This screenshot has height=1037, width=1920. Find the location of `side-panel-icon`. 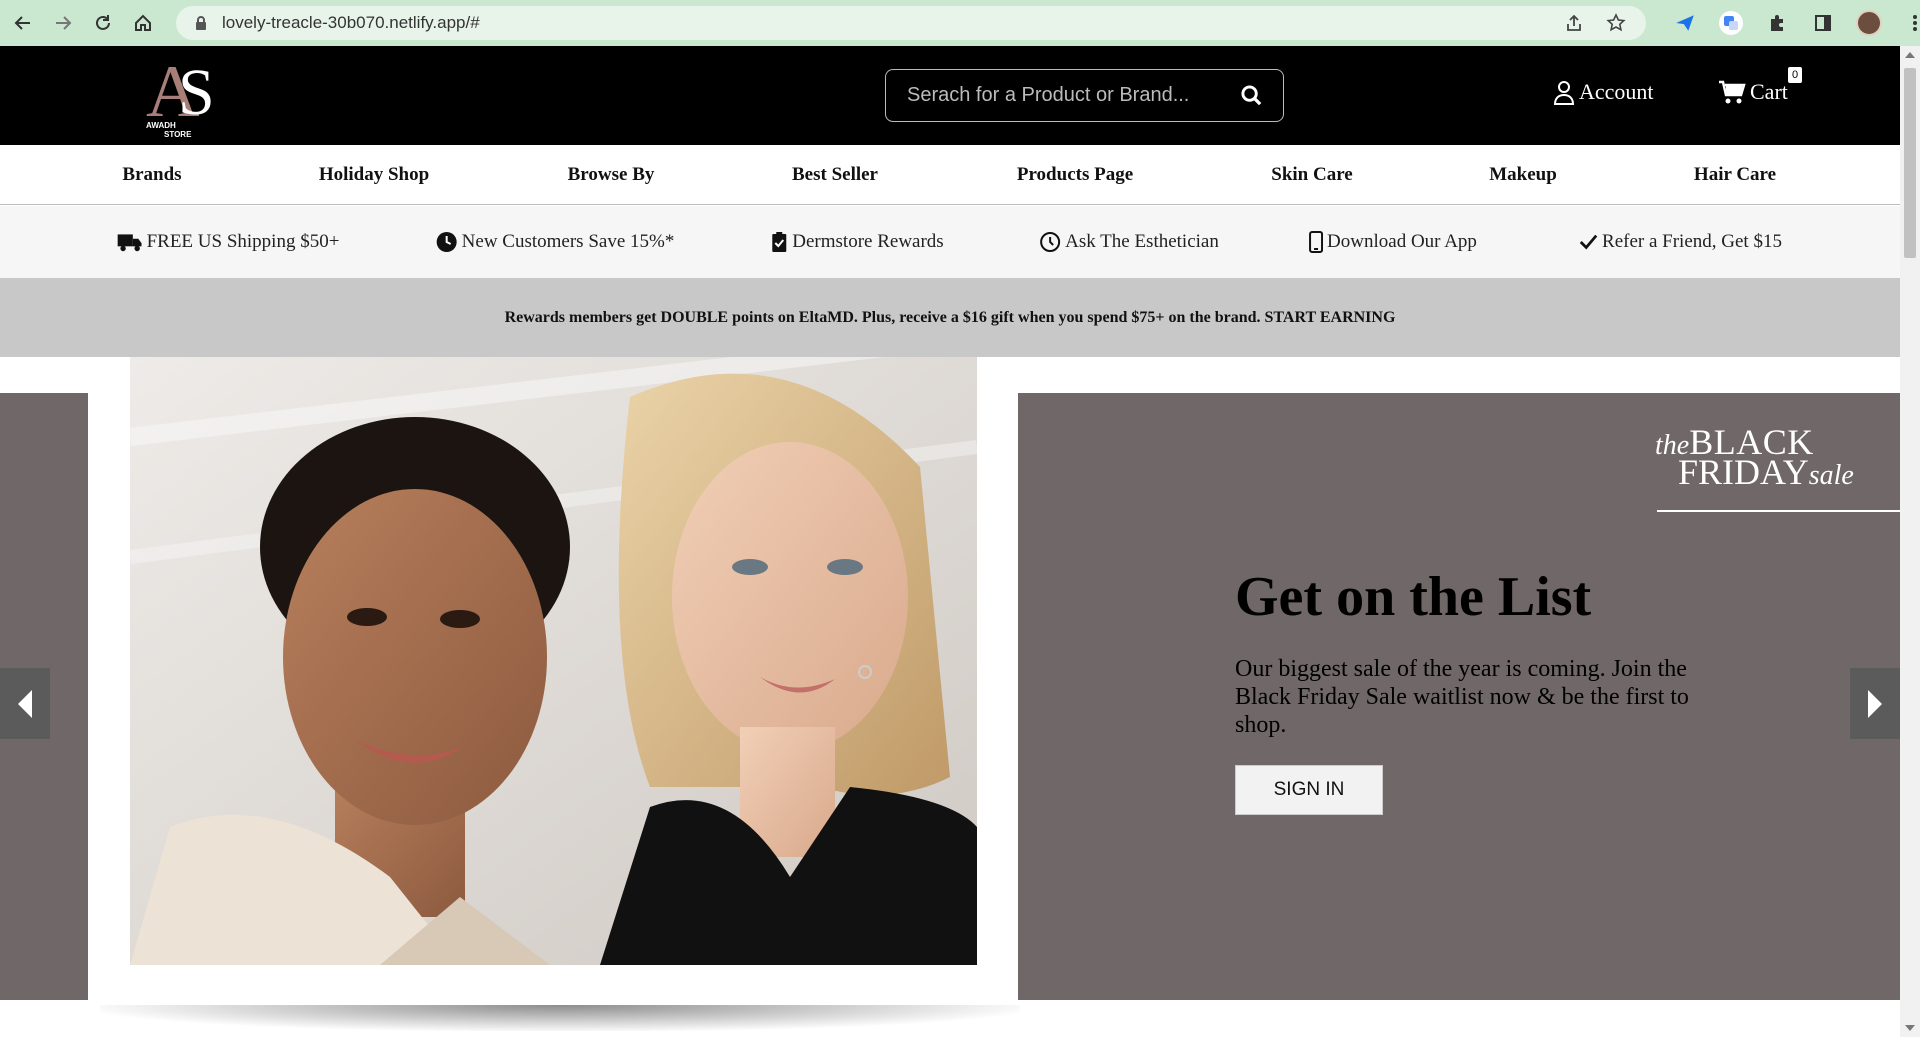

side-panel-icon is located at coordinates (1823, 23).